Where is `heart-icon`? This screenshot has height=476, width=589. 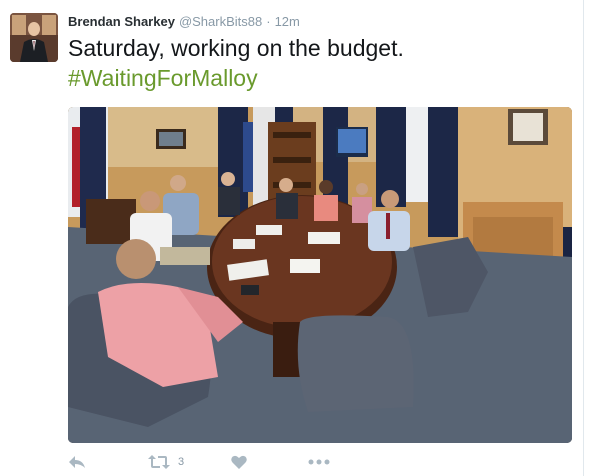 heart-icon is located at coordinates (239, 462).